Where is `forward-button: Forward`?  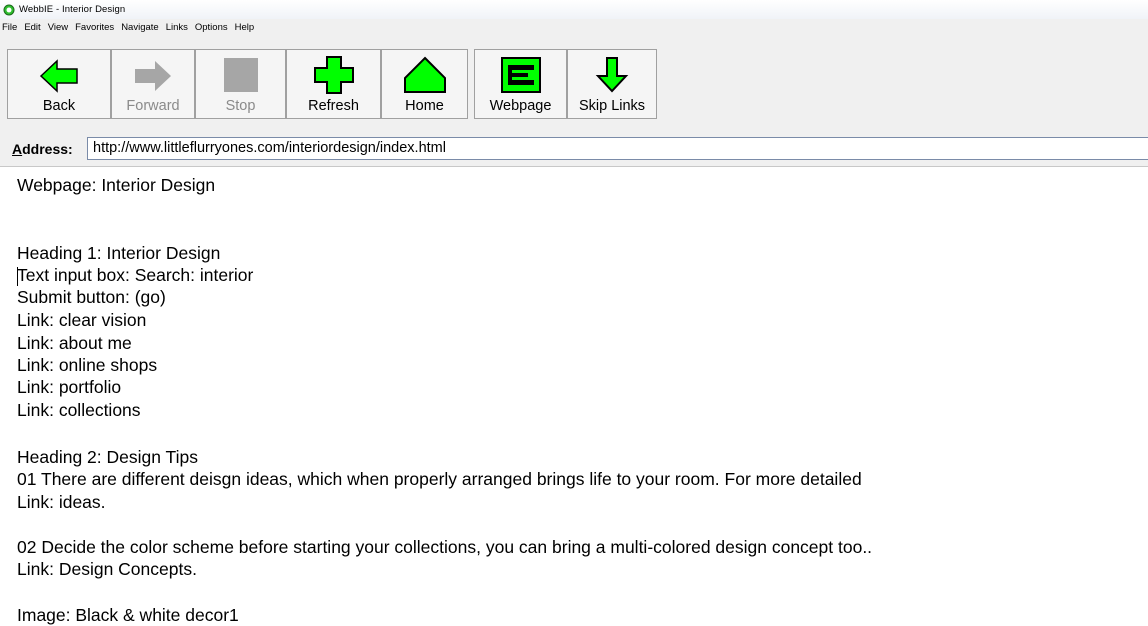 forward-button: Forward is located at coordinates (153, 84).